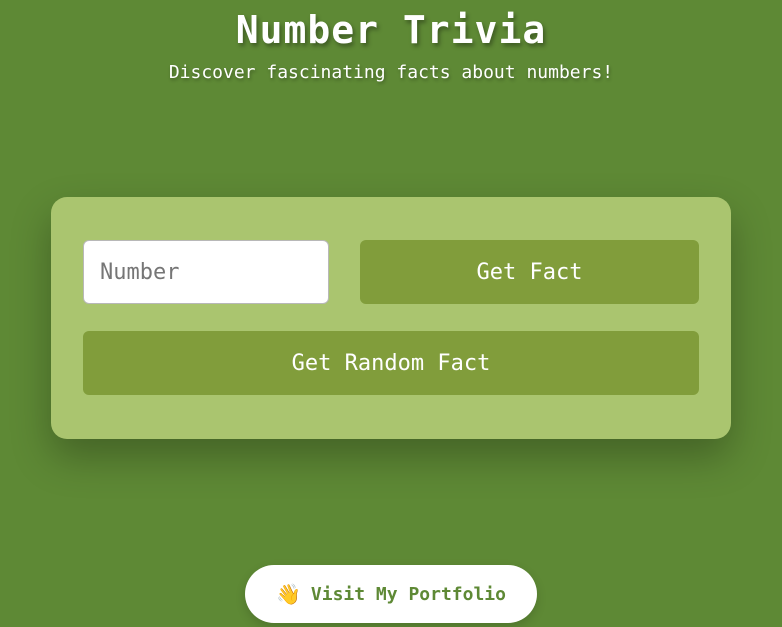 This screenshot has width=782, height=627. I want to click on get-fact-button: Get Fact, so click(529, 272).